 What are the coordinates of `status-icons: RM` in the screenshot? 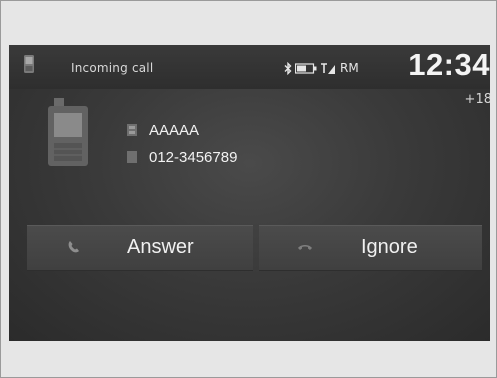 It's located at (321, 68).